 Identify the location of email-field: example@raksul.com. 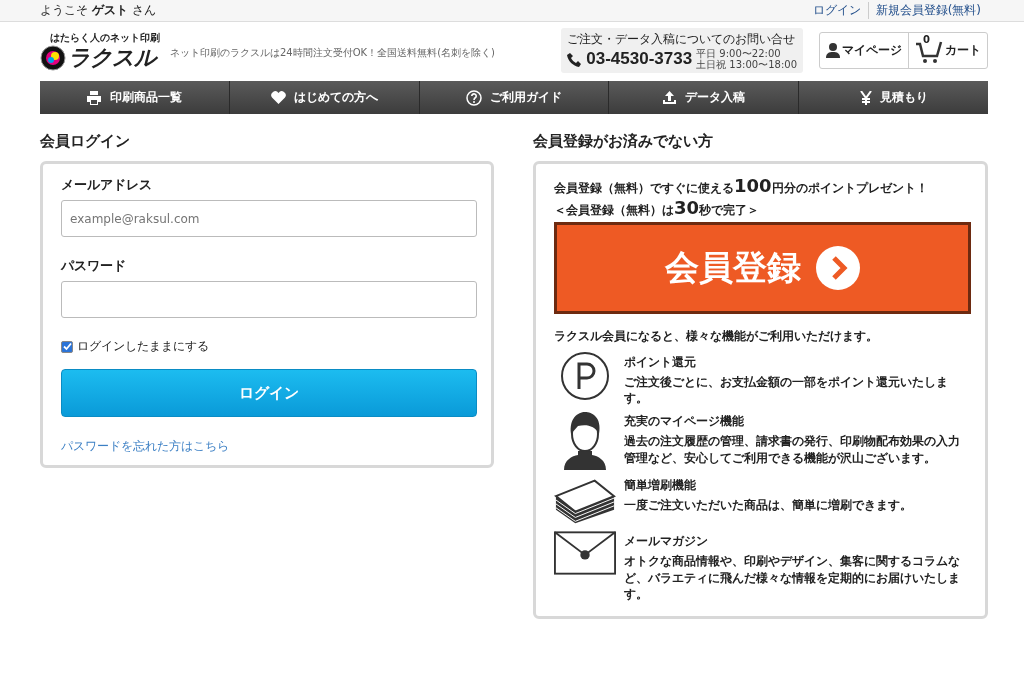
(269, 218).